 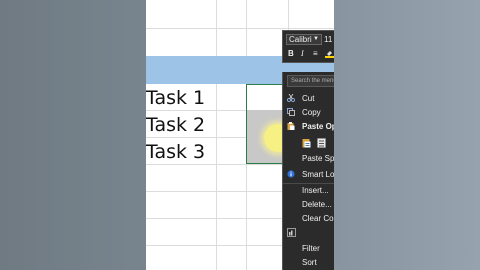 What do you see at coordinates (175, 152) in the screenshot?
I see `task-cell: Task 3` at bounding box center [175, 152].